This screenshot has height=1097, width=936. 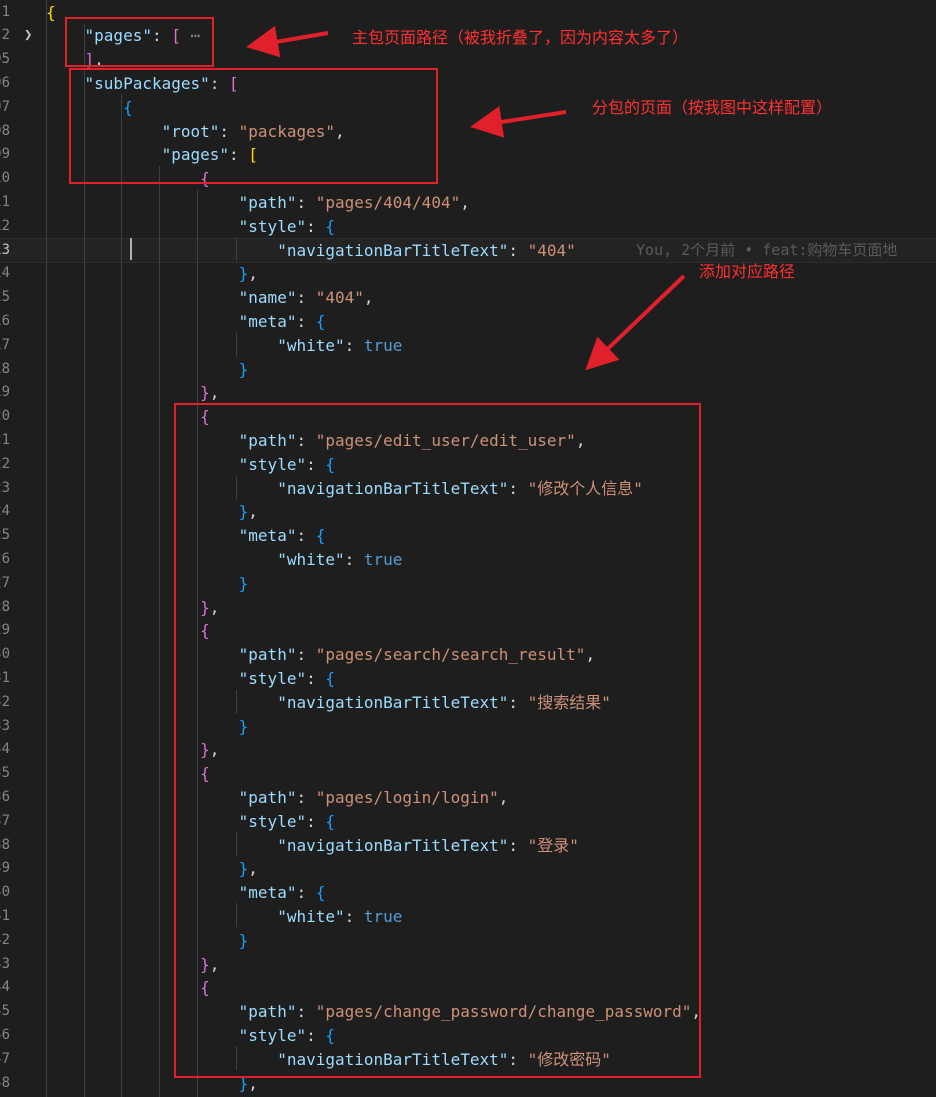 I want to click on annotation-arrows, so click(x=466, y=198).